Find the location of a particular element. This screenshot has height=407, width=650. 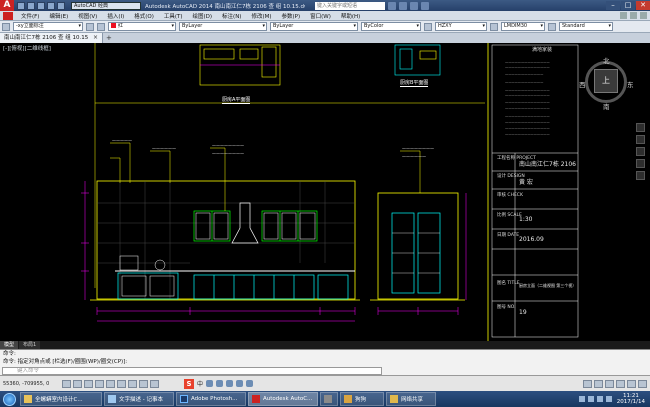

redo-icon is located at coordinates (61, 5).